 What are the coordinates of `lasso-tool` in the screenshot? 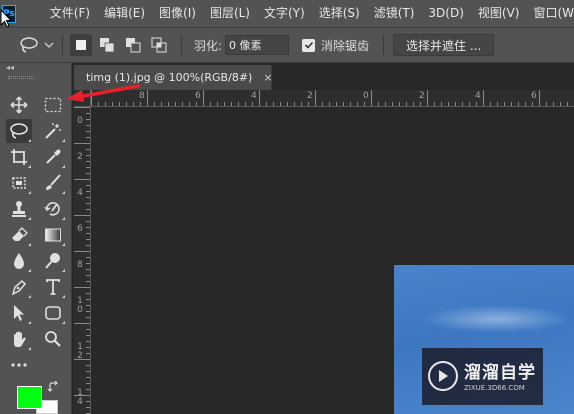 It's located at (19, 131).